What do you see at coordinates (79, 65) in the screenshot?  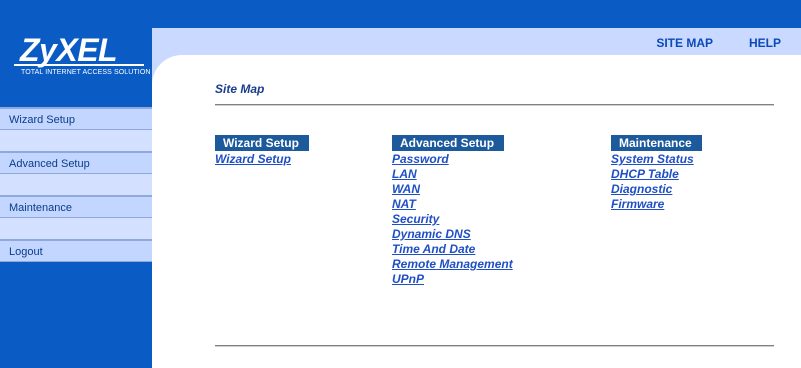 I see `logo-divider` at bounding box center [79, 65].